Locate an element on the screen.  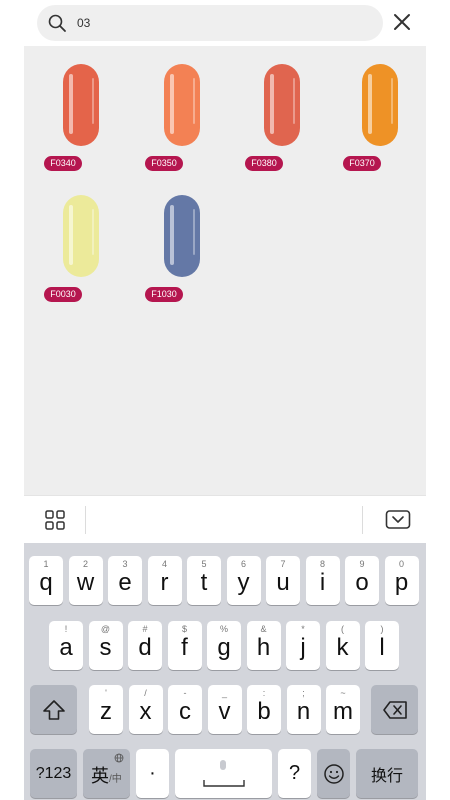
color-code-badge: F0380 is located at coordinates (264, 163).